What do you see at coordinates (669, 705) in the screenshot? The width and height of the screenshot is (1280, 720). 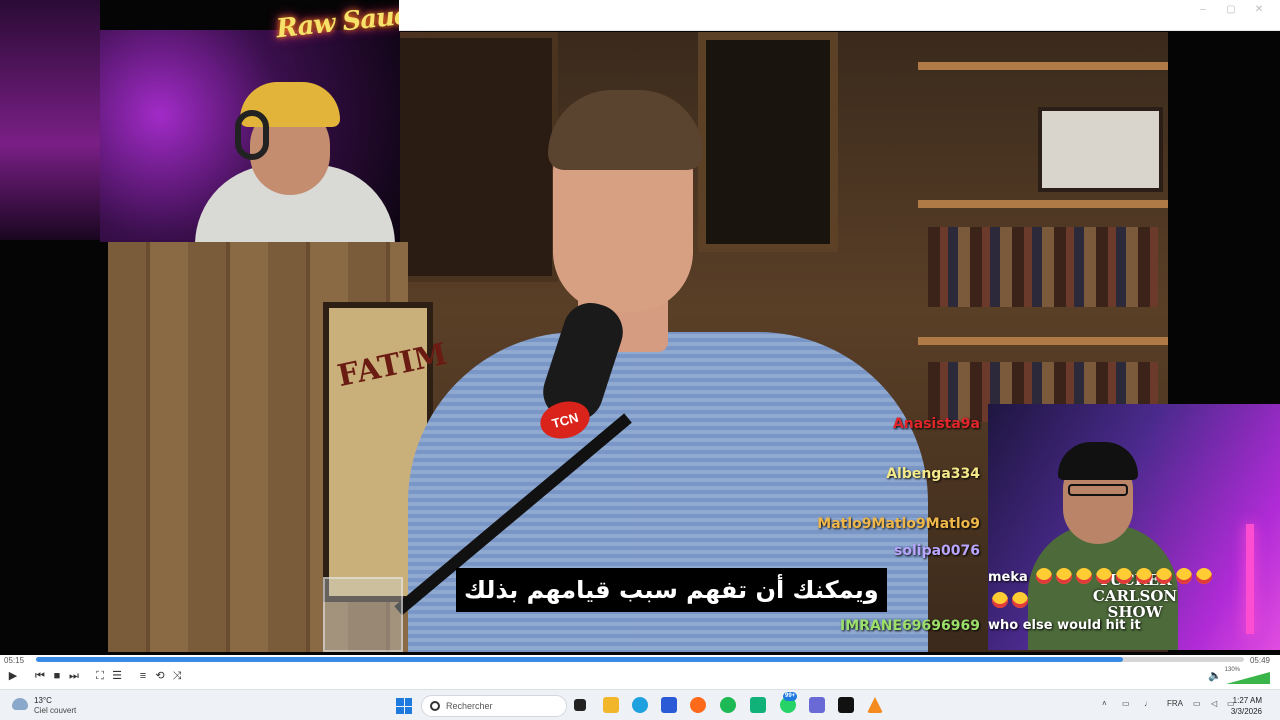 I see `store-icon` at bounding box center [669, 705].